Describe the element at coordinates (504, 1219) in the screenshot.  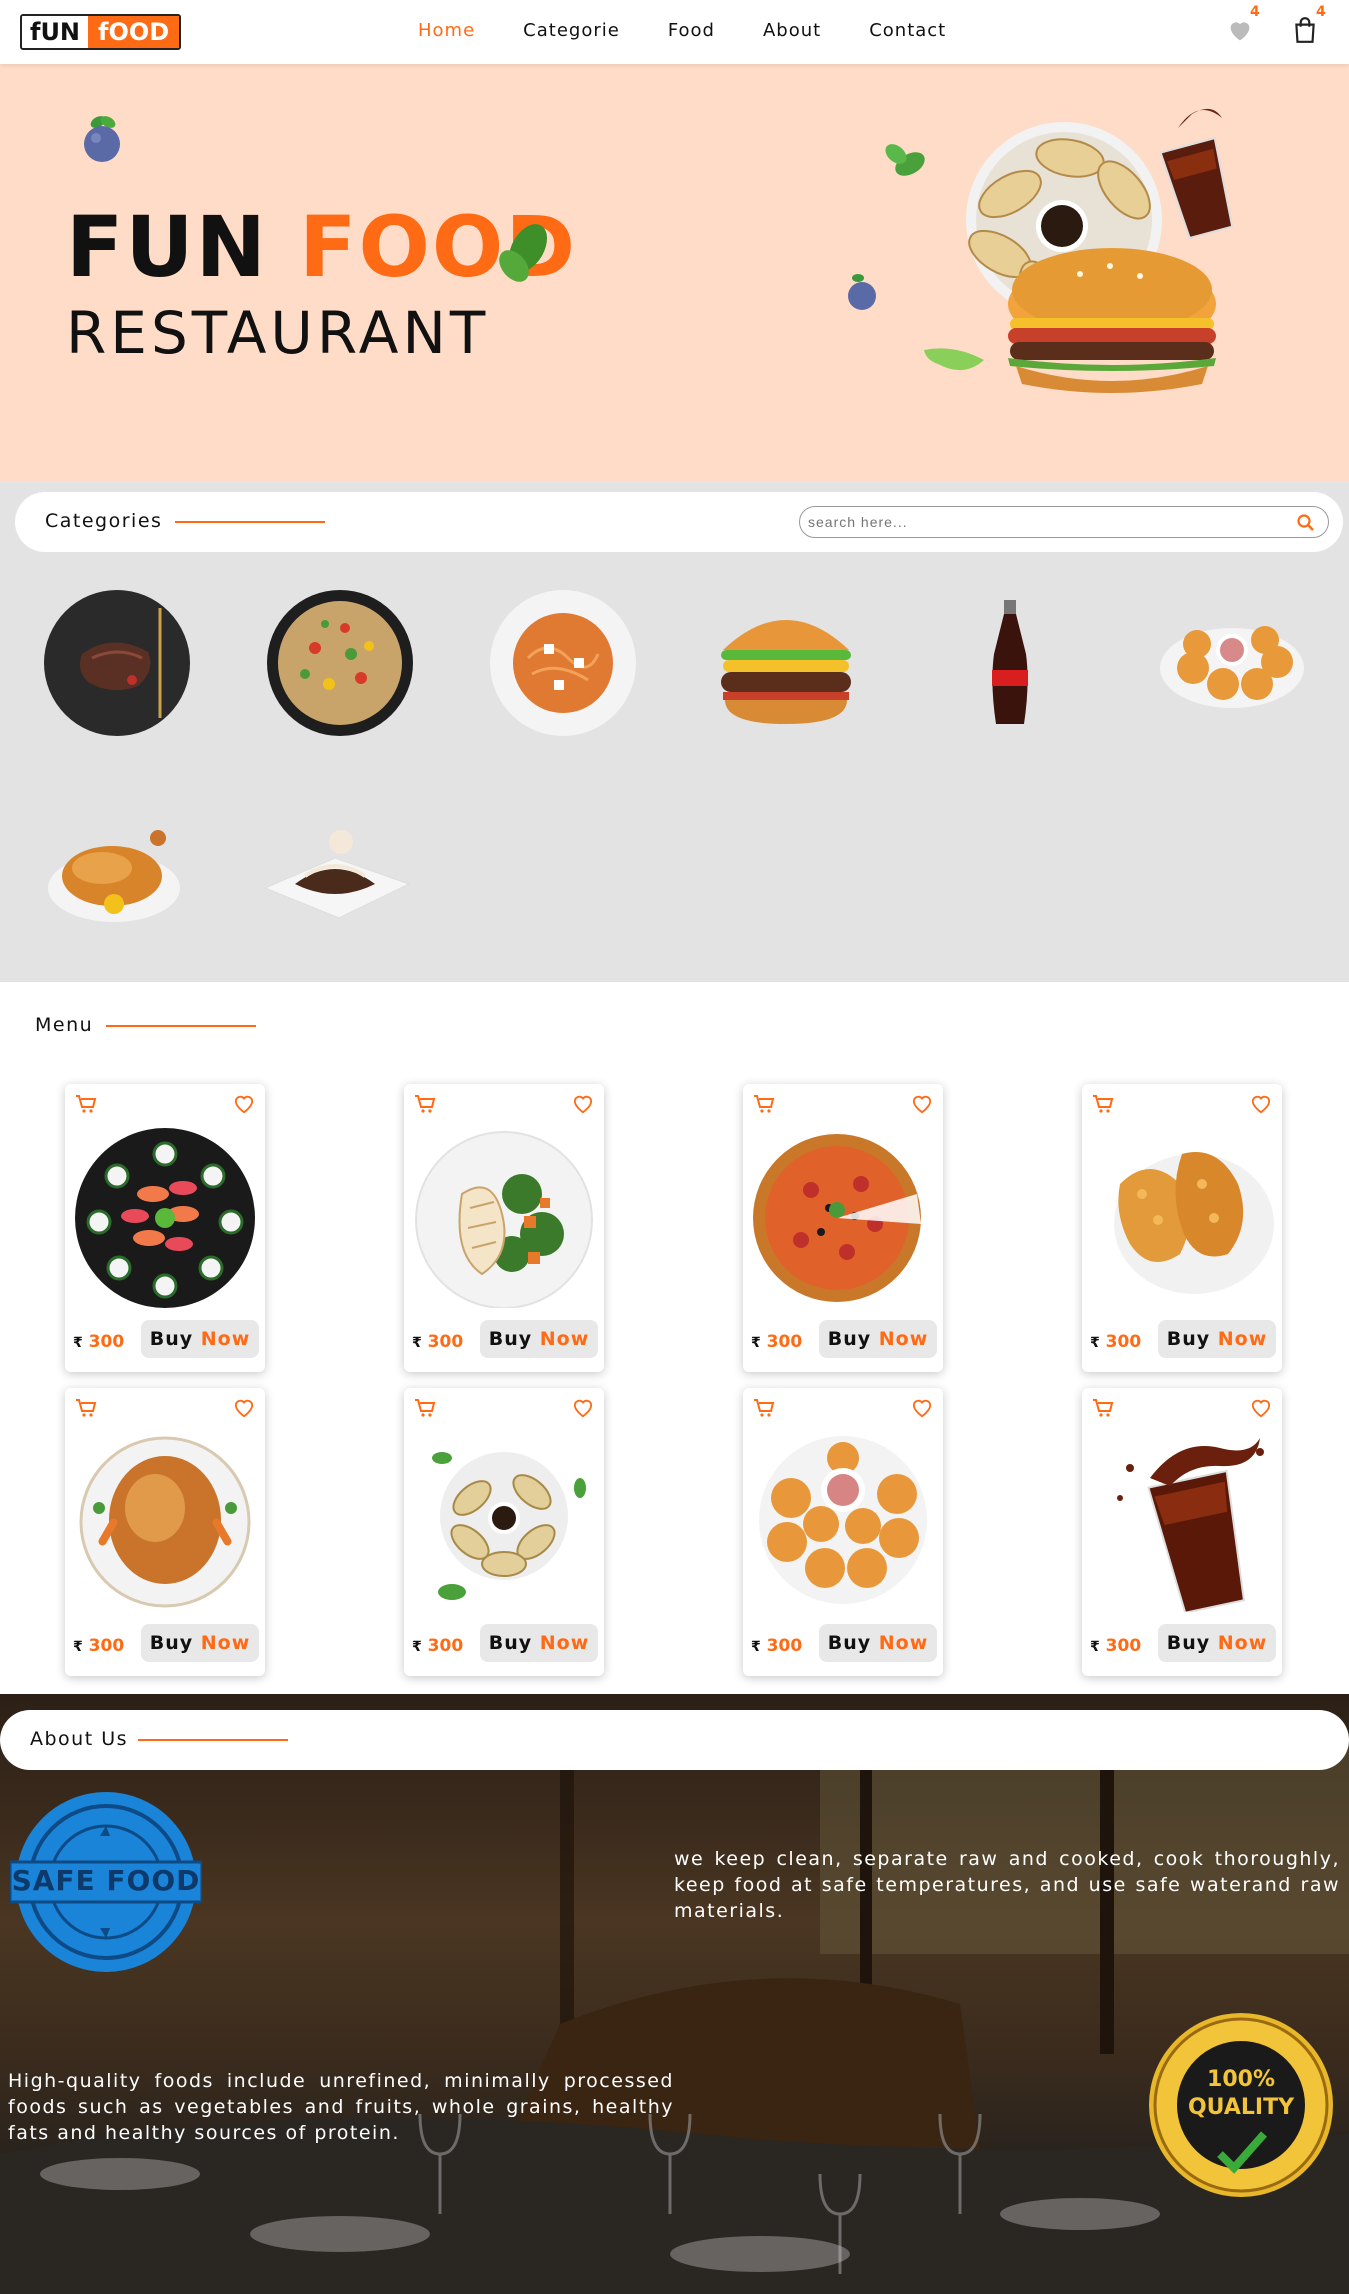
I see `chicken-salad-image` at that location.